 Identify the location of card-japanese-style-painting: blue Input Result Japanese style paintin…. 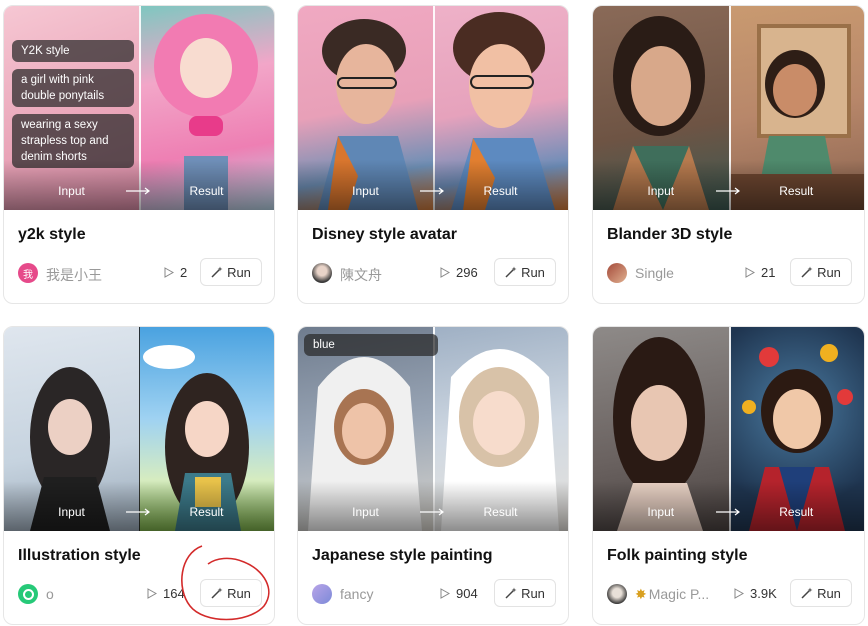
(433, 475).